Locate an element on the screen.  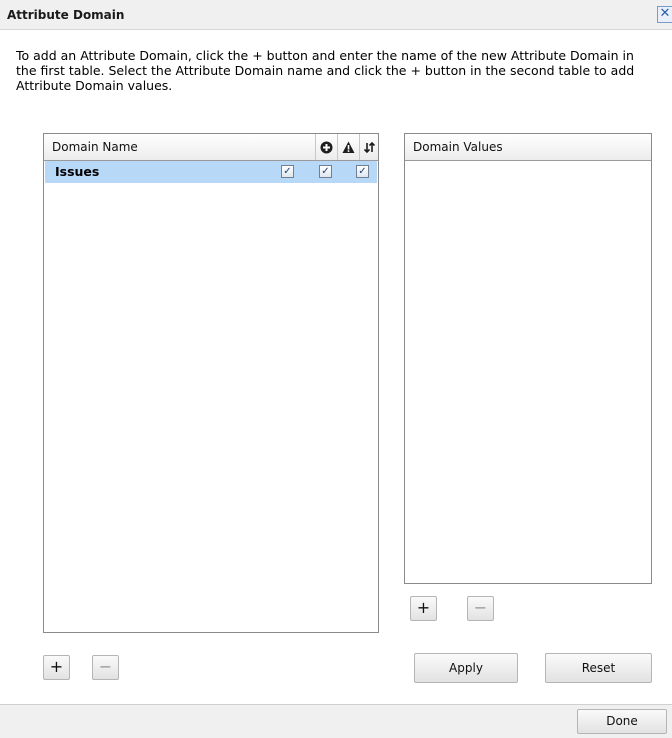
done-button: Done is located at coordinates (622, 721).